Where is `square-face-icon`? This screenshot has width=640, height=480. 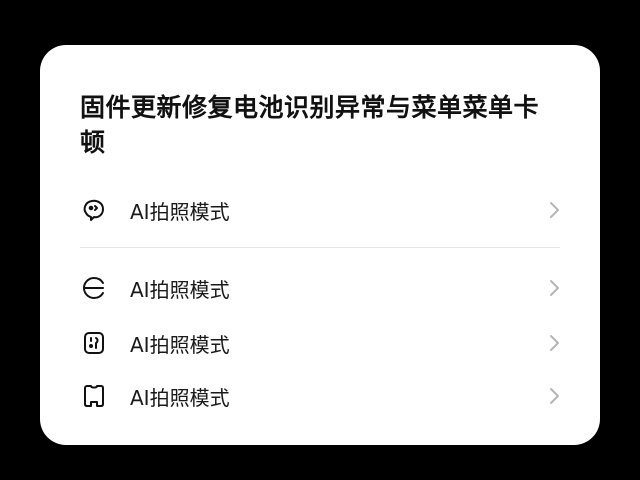
square-face-icon is located at coordinates (94, 343).